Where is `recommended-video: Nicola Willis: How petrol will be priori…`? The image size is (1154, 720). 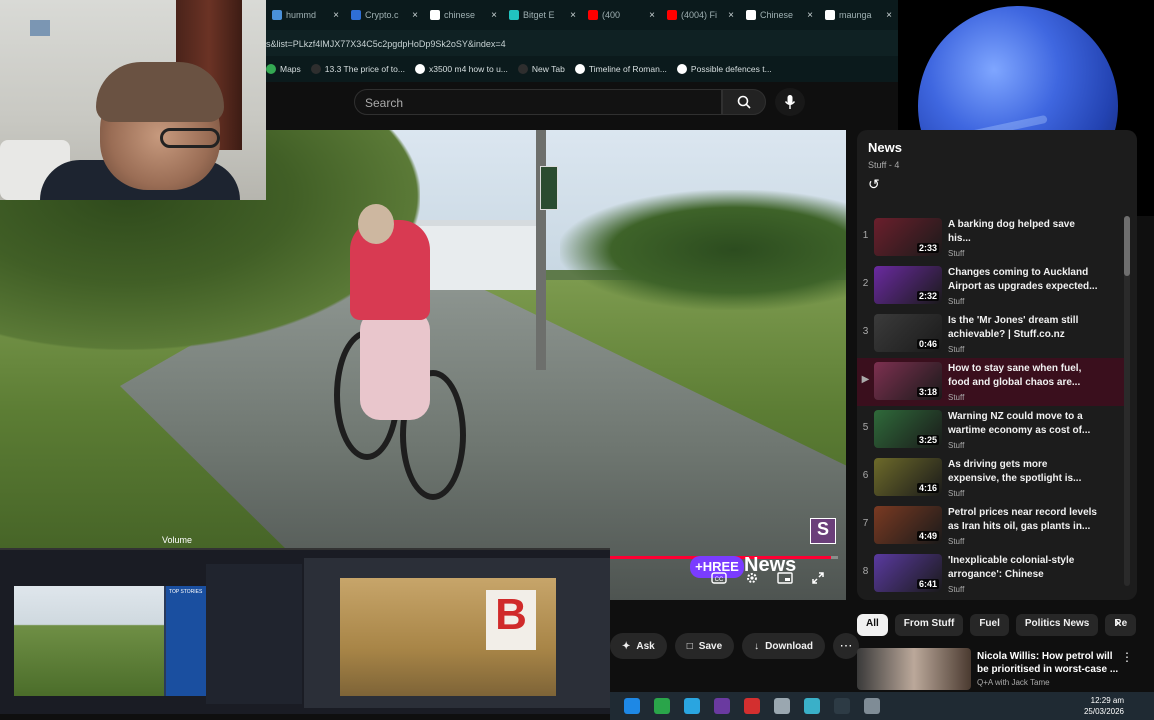 recommended-video: Nicola Willis: How petrol will be priori… is located at coordinates (1002, 669).